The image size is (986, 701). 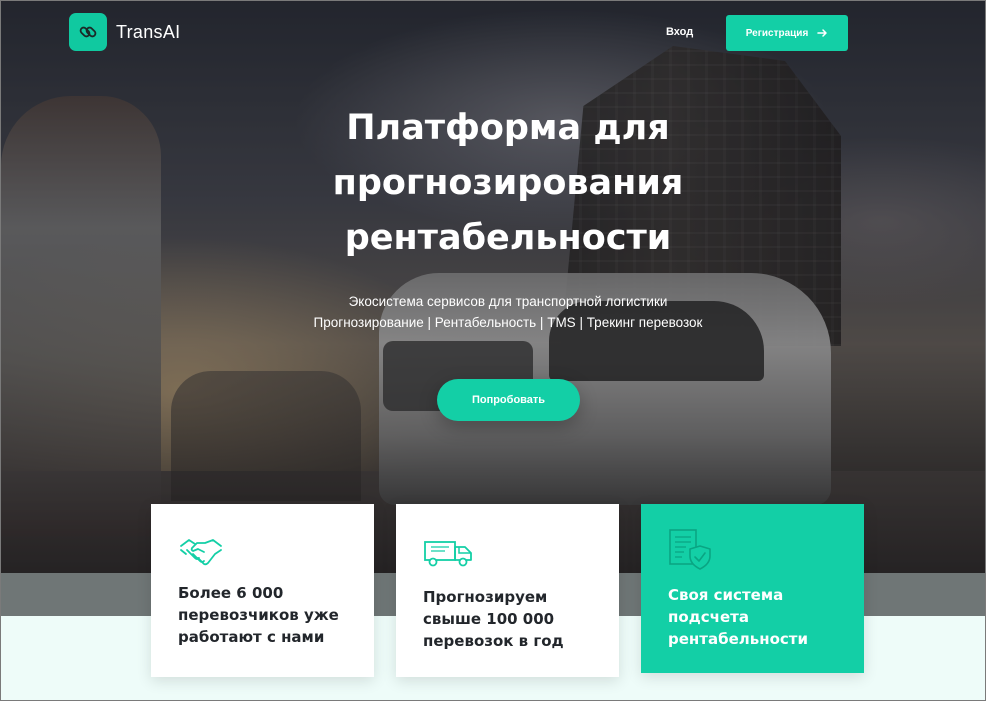 I want to click on document-shield-icon, so click(x=690, y=549).